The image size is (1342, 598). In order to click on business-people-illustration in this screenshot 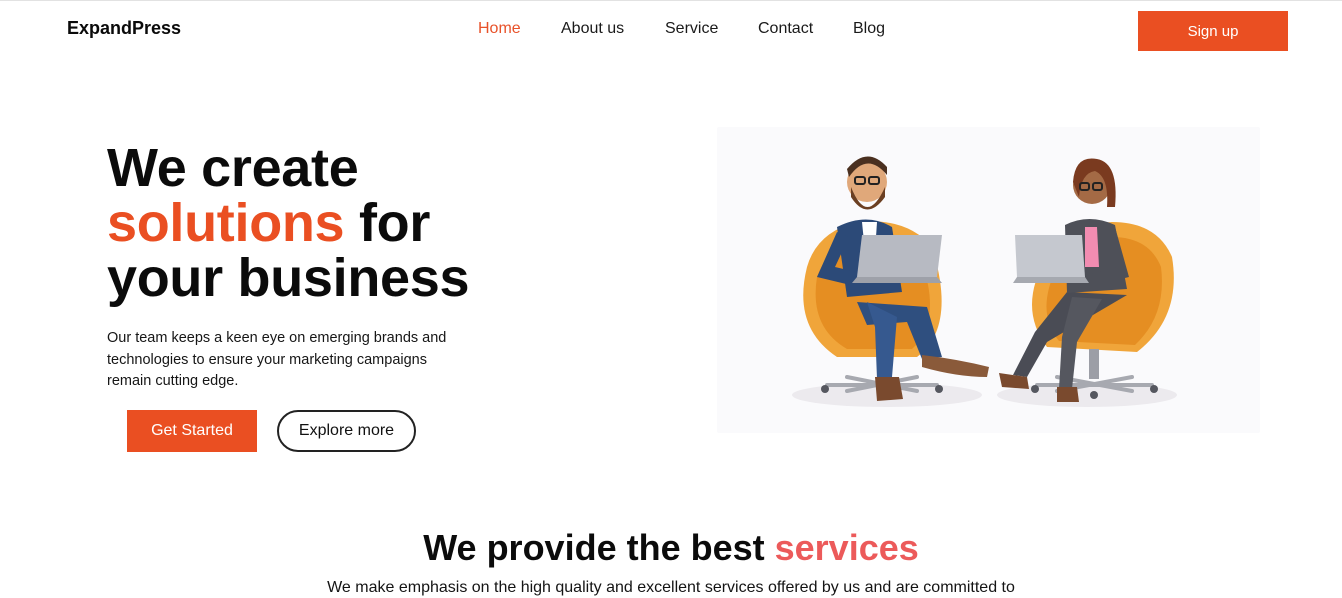, I will do `click(984, 281)`.